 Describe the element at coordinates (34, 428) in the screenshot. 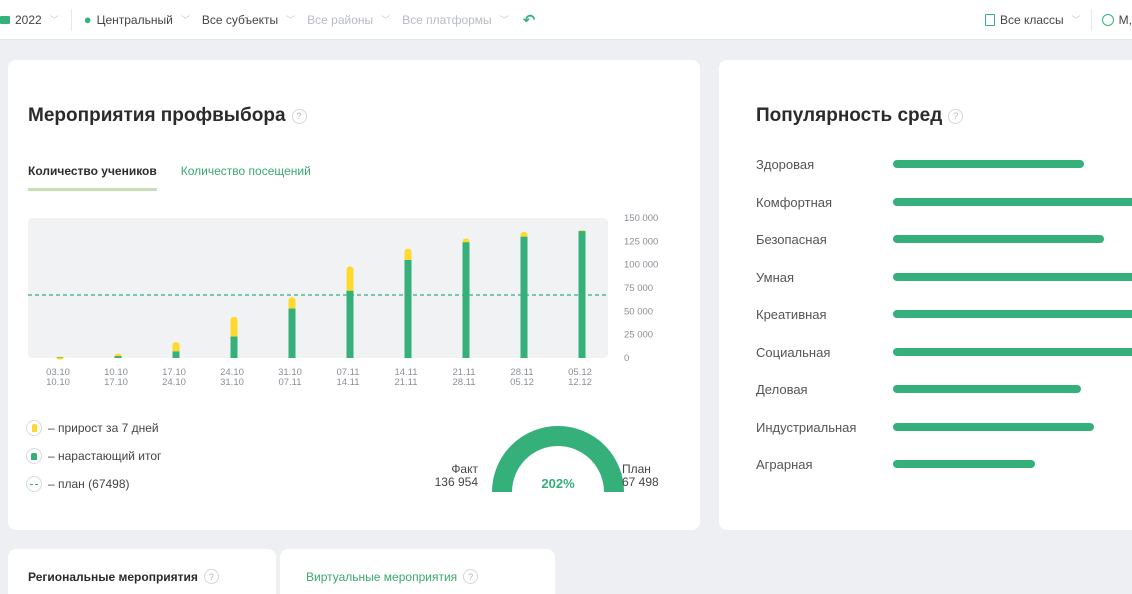

I see `growth-swatch-icon` at that location.